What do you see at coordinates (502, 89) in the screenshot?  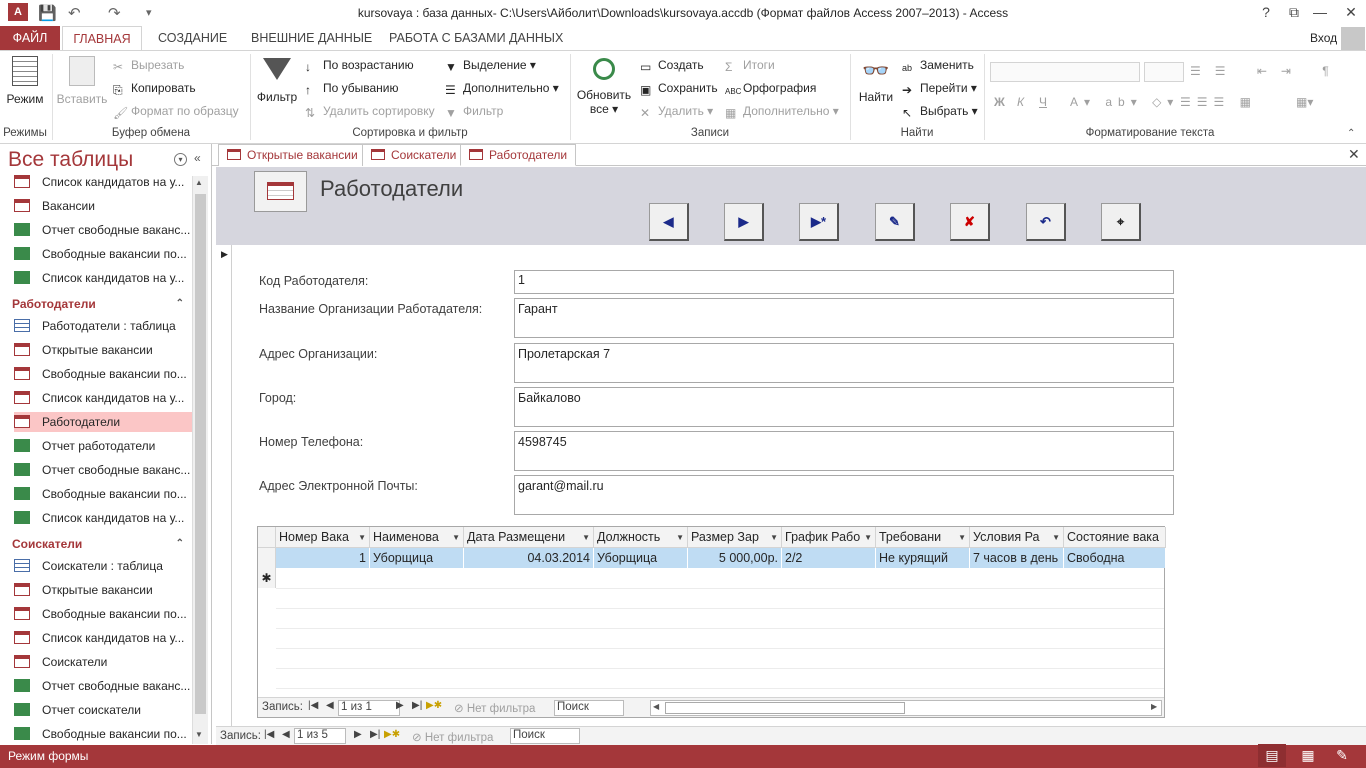 I see `advanced-filter-button: ☰ Дополнительно ▾` at bounding box center [502, 89].